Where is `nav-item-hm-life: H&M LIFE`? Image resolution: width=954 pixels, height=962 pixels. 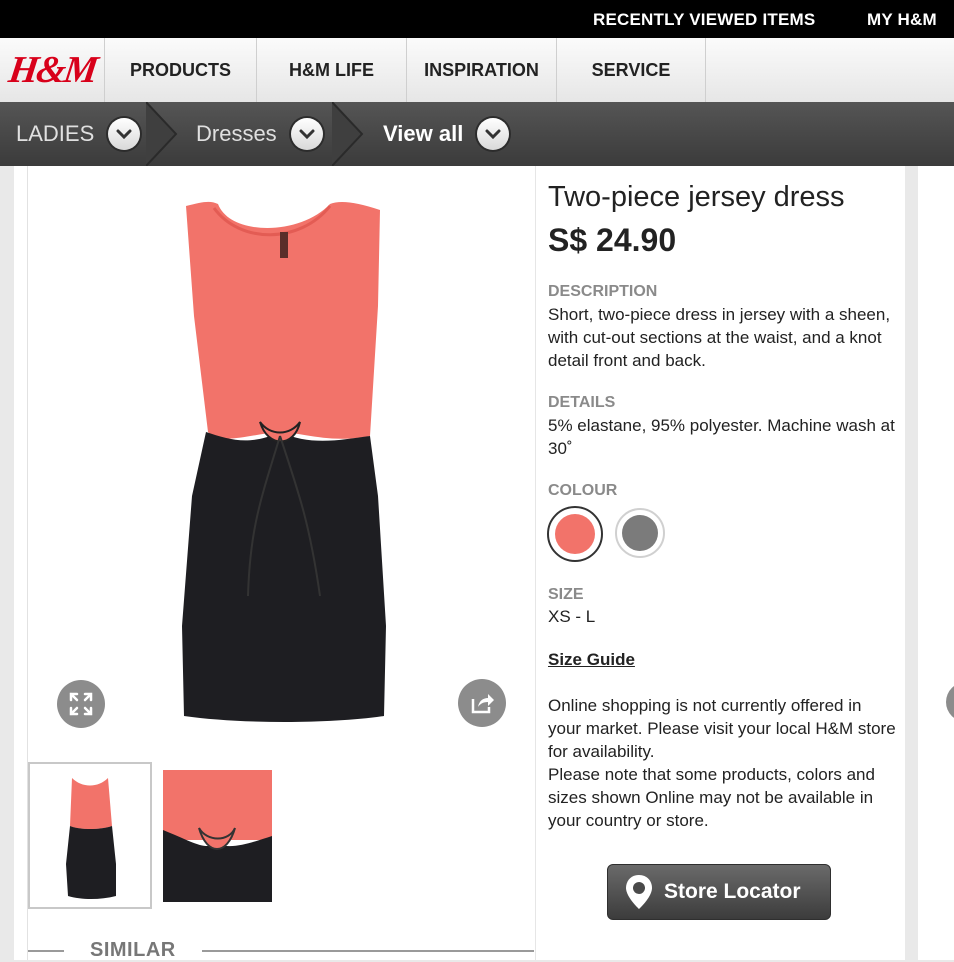 nav-item-hm-life: H&M LIFE is located at coordinates (331, 70).